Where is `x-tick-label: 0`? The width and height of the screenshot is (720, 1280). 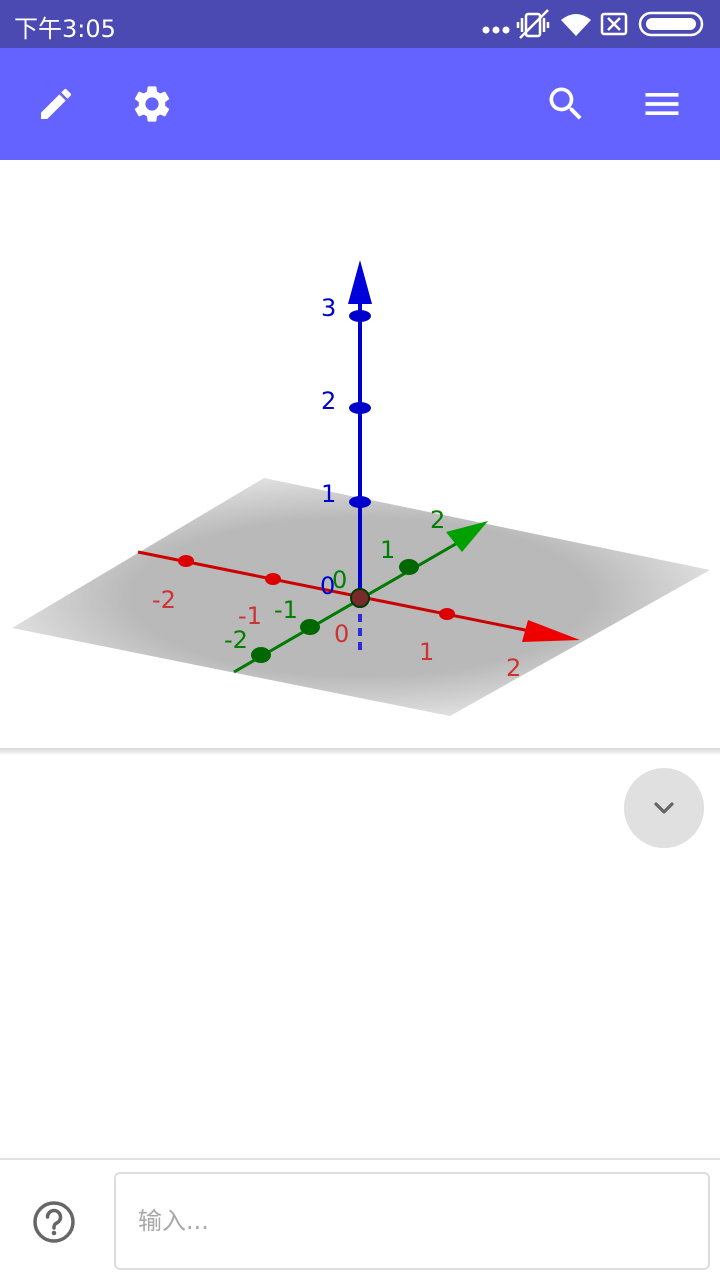 x-tick-label: 0 is located at coordinates (341, 634).